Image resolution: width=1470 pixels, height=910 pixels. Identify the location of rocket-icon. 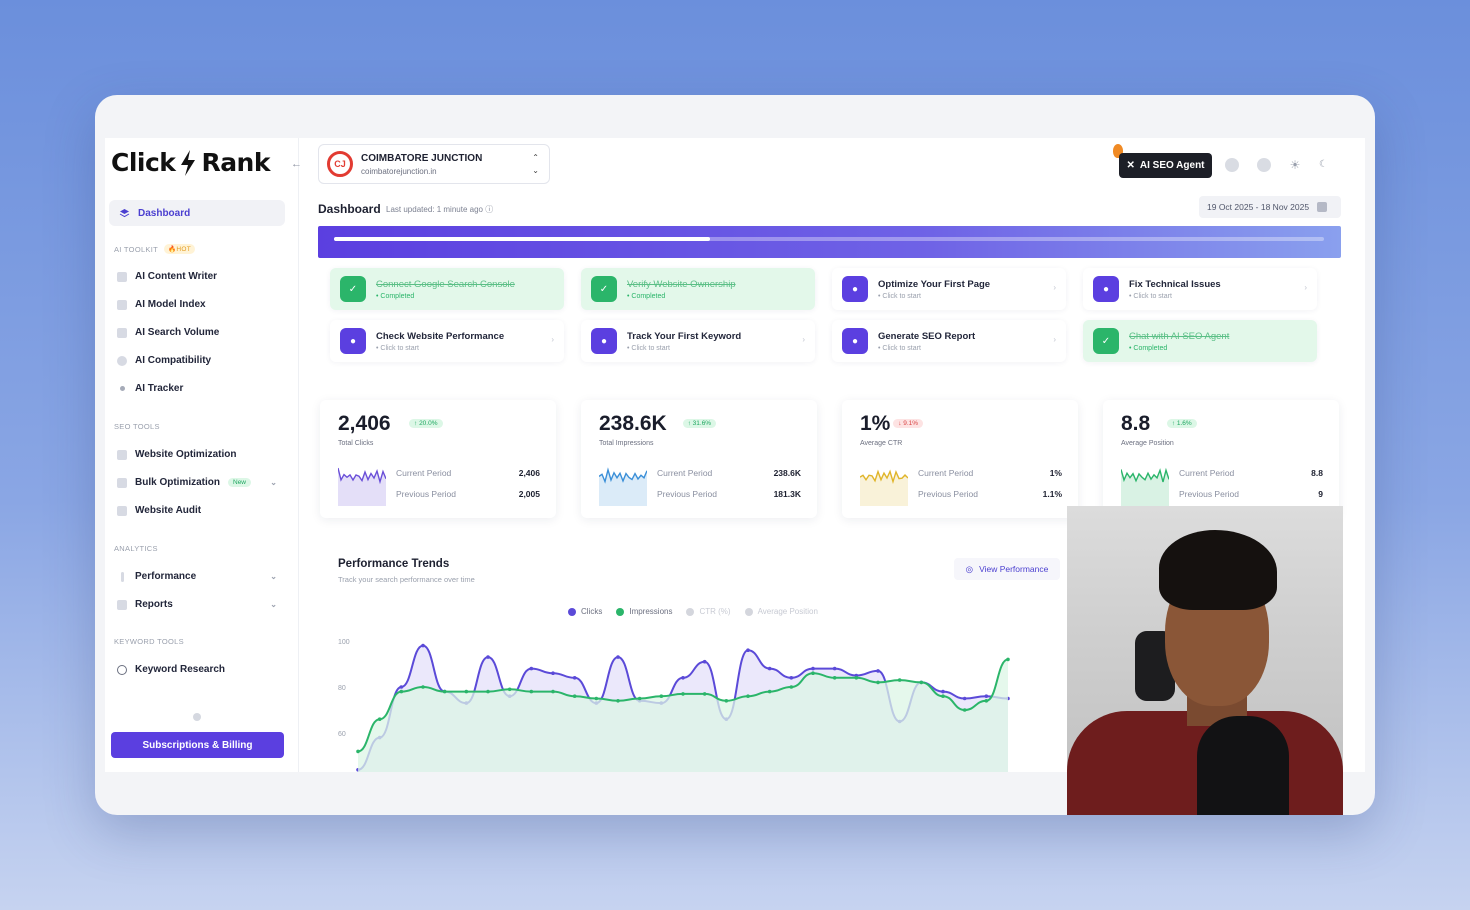
(122, 454).